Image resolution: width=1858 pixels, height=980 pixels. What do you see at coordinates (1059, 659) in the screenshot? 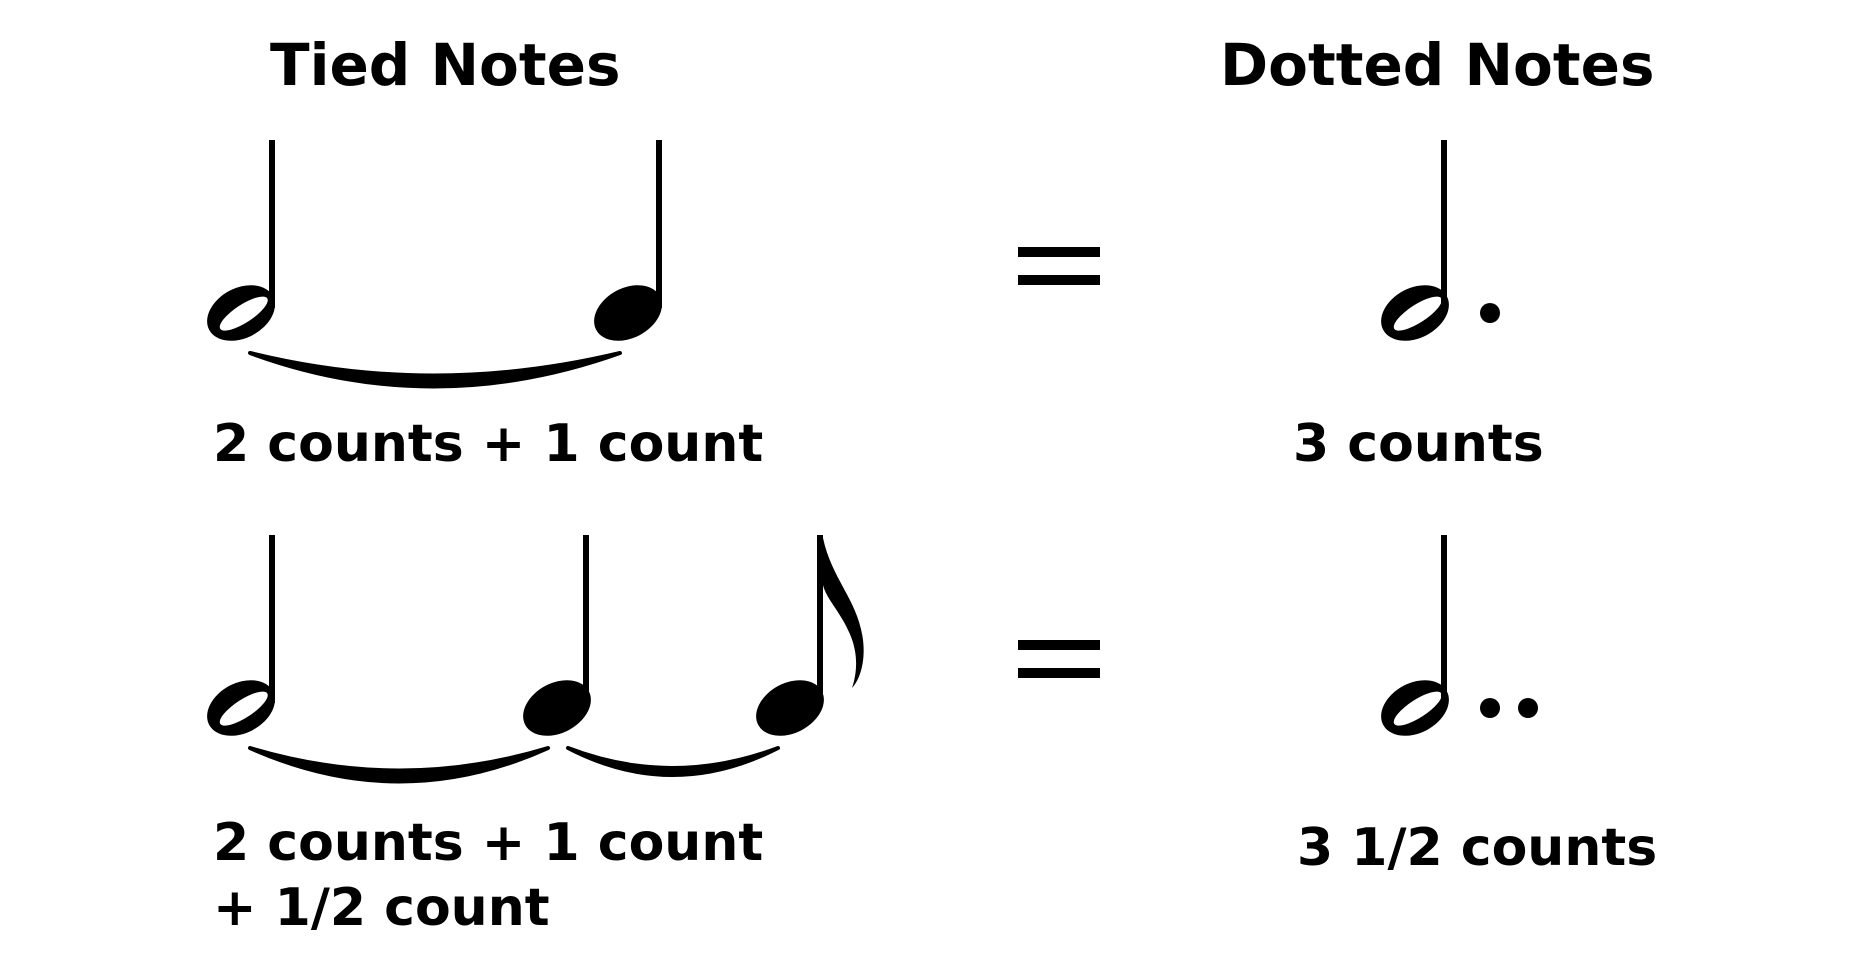
I see `row2-equals-sign` at bounding box center [1059, 659].